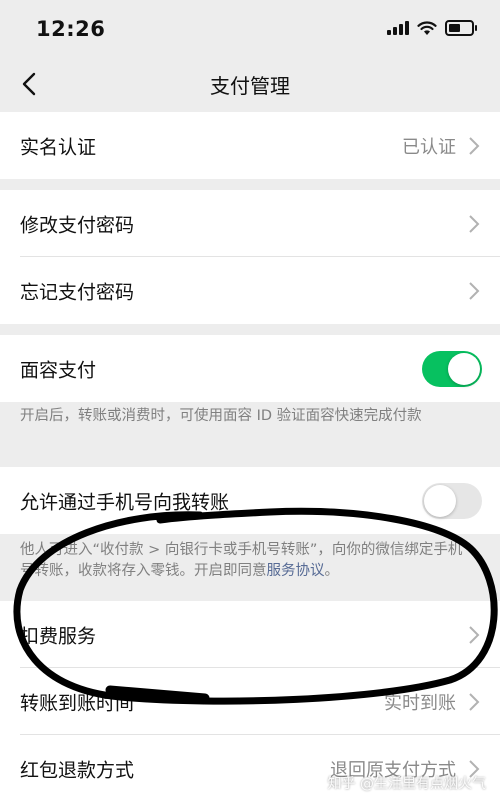  I want to click on real-name-row: 实名认证 已认证, so click(250, 145).